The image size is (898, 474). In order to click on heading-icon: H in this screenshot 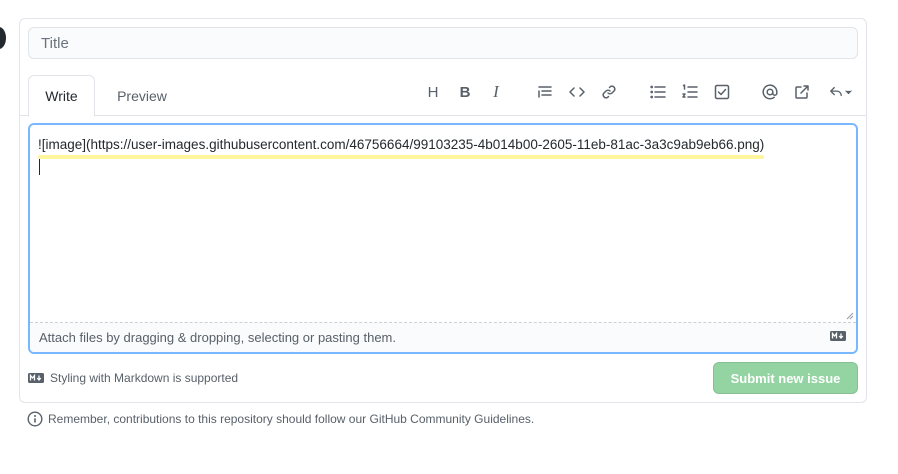, I will do `click(433, 92)`.